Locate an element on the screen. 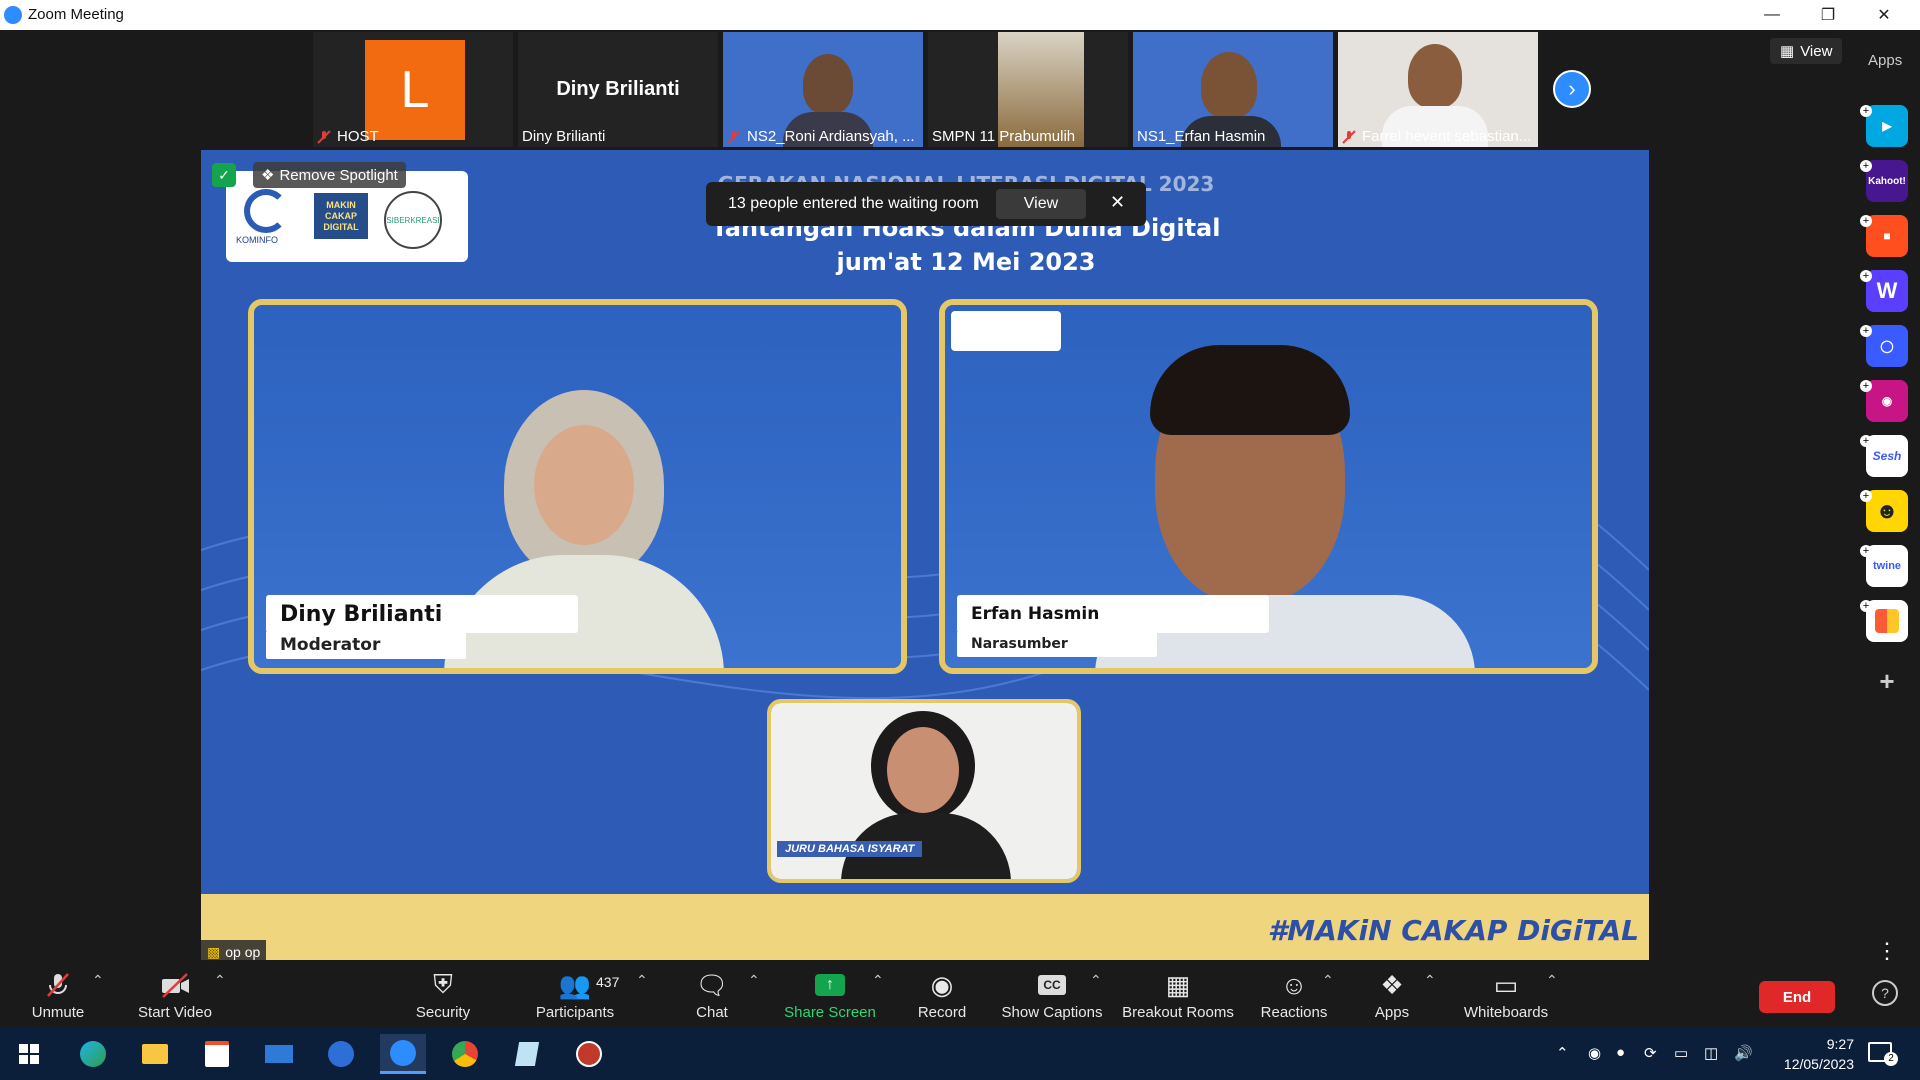 The width and height of the screenshot is (1920, 1080). kominfo-logo-mark is located at coordinates (266, 211).